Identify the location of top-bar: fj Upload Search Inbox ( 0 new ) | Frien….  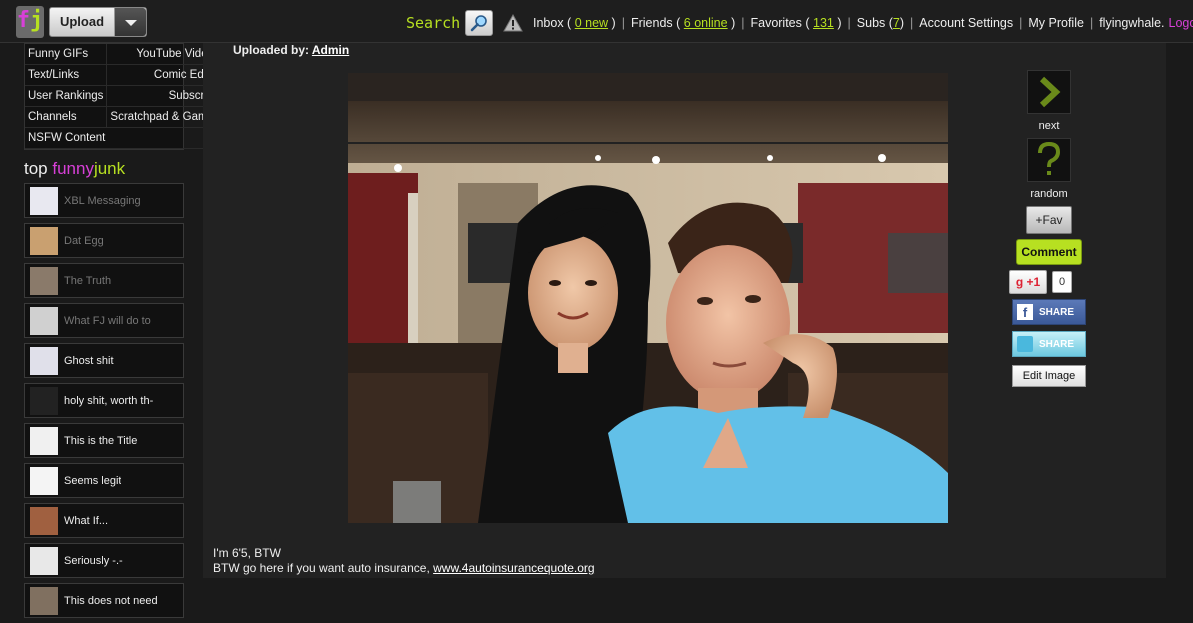
(596, 21).